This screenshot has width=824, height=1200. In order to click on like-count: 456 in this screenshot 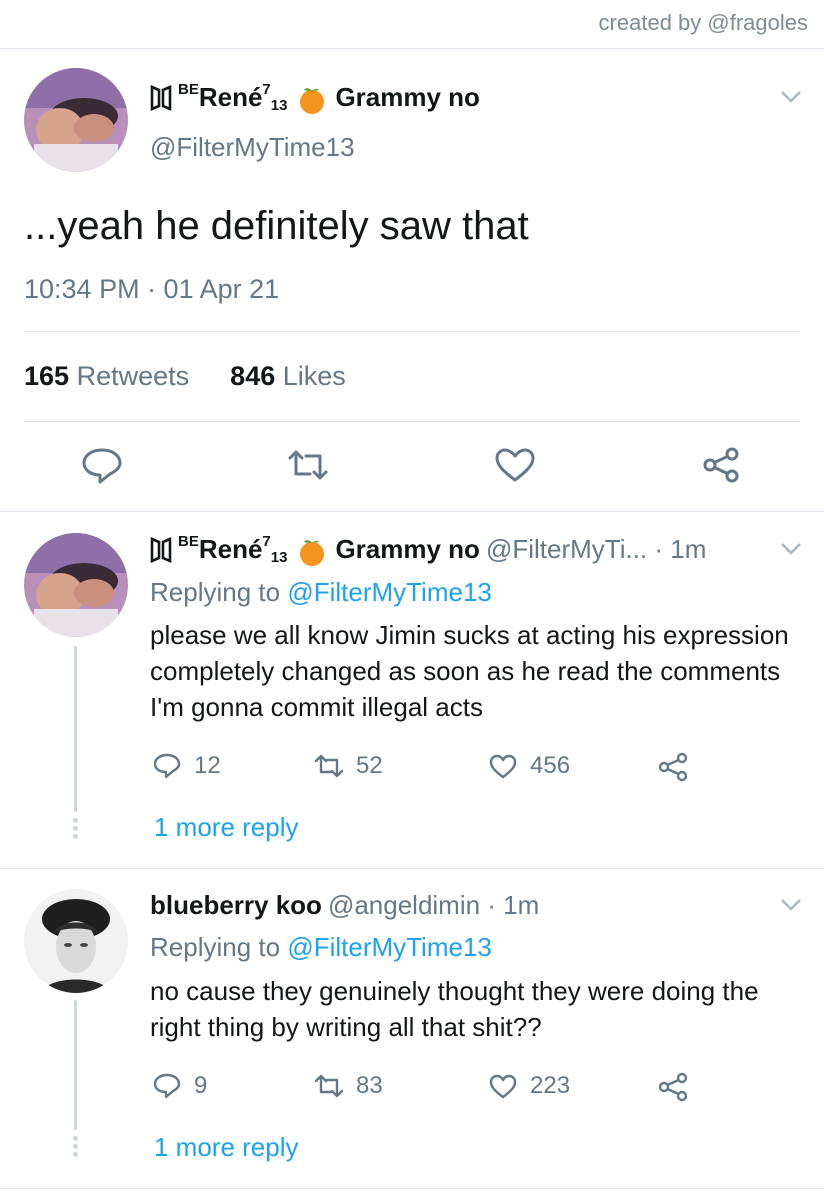, I will do `click(550, 765)`.